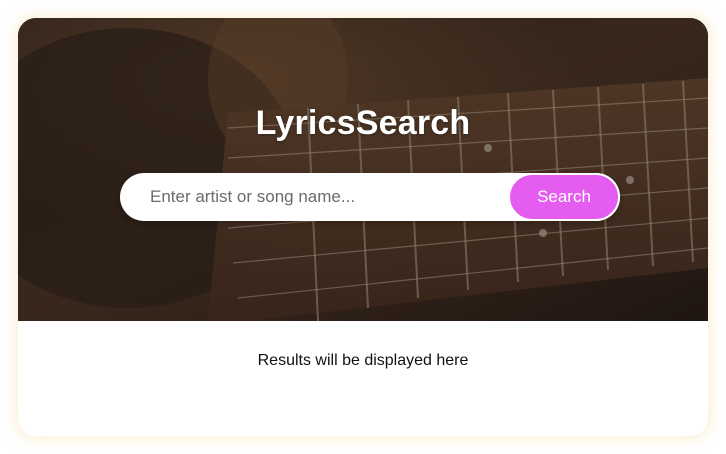 The image size is (726, 454). I want to click on search-bar: Search, so click(370, 197).